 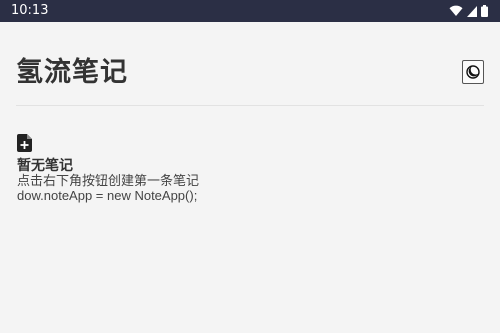 What do you see at coordinates (72, 72) in the screenshot?
I see `page-title: 氢流笔记` at bounding box center [72, 72].